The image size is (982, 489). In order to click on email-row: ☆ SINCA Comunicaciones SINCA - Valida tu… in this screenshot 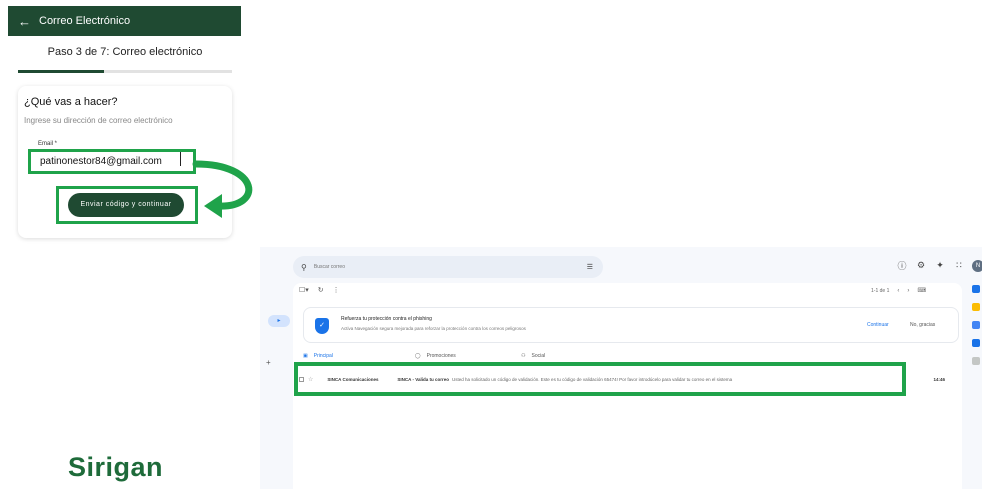, I will do `click(629, 379)`.